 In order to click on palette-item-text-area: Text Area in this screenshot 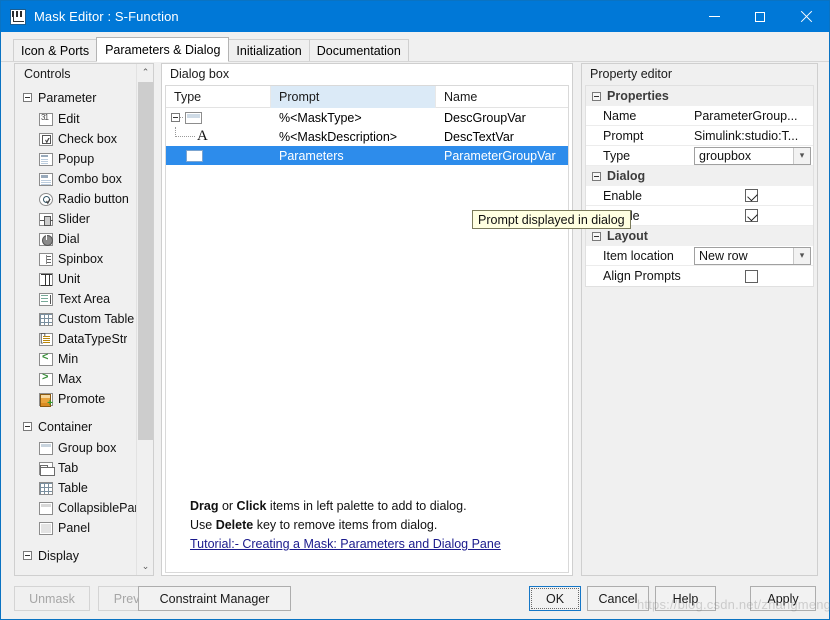, I will do `click(76, 299)`.